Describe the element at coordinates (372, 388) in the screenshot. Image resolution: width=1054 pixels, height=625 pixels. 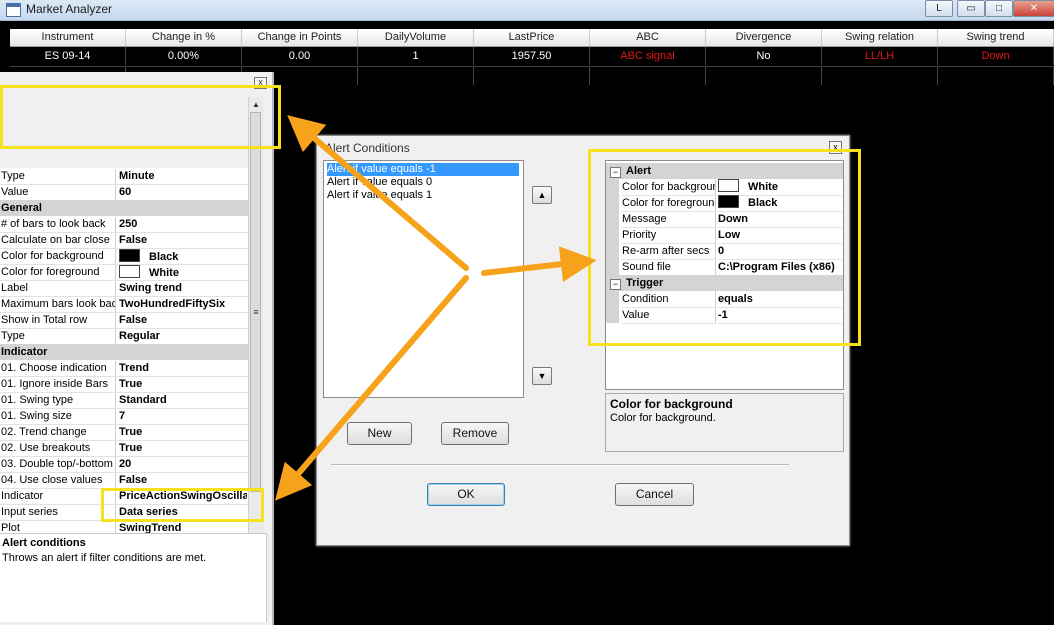
I see `arrow-to-alert-conditions` at that location.